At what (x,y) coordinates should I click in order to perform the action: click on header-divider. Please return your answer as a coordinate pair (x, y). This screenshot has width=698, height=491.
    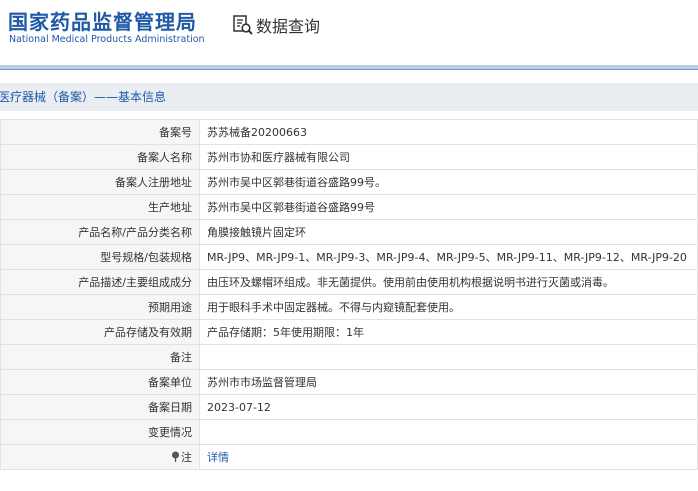
    Looking at the image, I should click on (349, 69).